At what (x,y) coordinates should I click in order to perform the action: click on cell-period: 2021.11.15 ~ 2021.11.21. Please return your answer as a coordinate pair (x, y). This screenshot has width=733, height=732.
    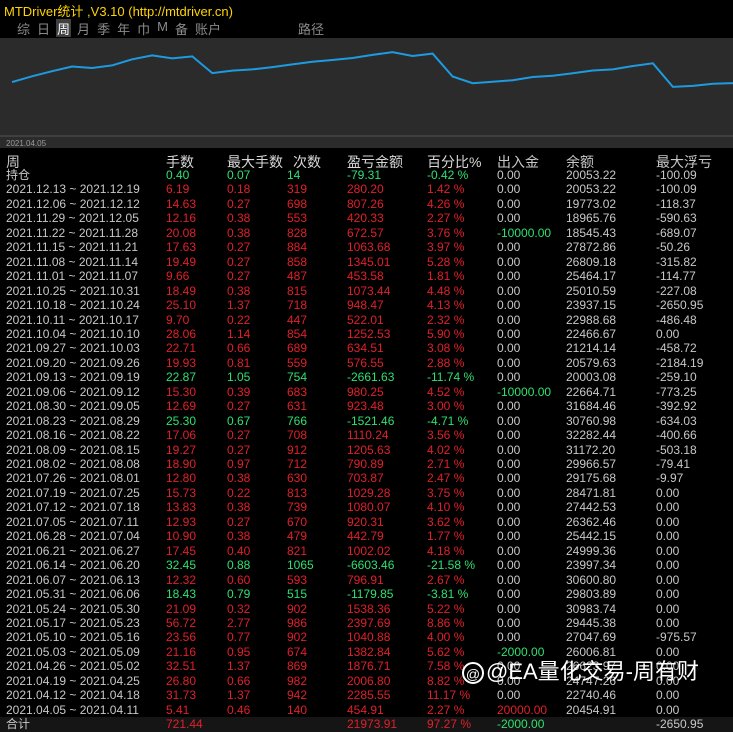
    Looking at the image, I should click on (72, 247).